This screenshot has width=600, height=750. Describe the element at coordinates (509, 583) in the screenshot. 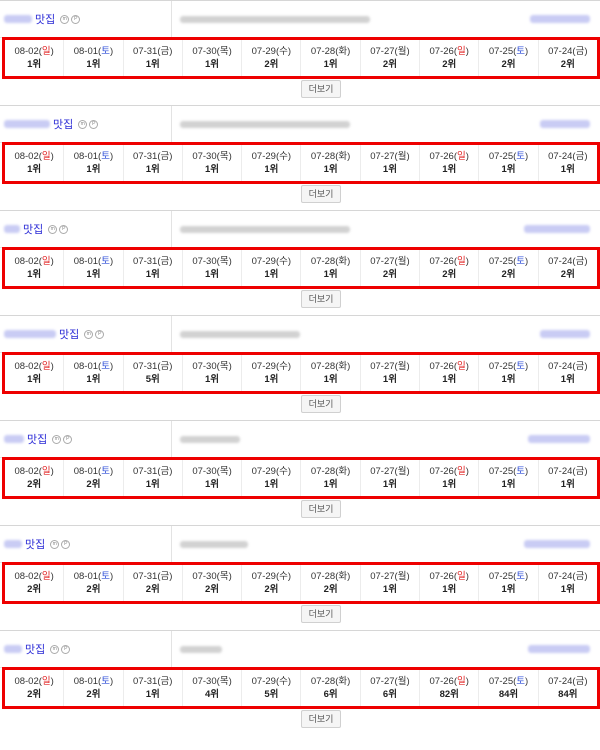

I see `rank-cell: 07-25(토) 1위` at that location.